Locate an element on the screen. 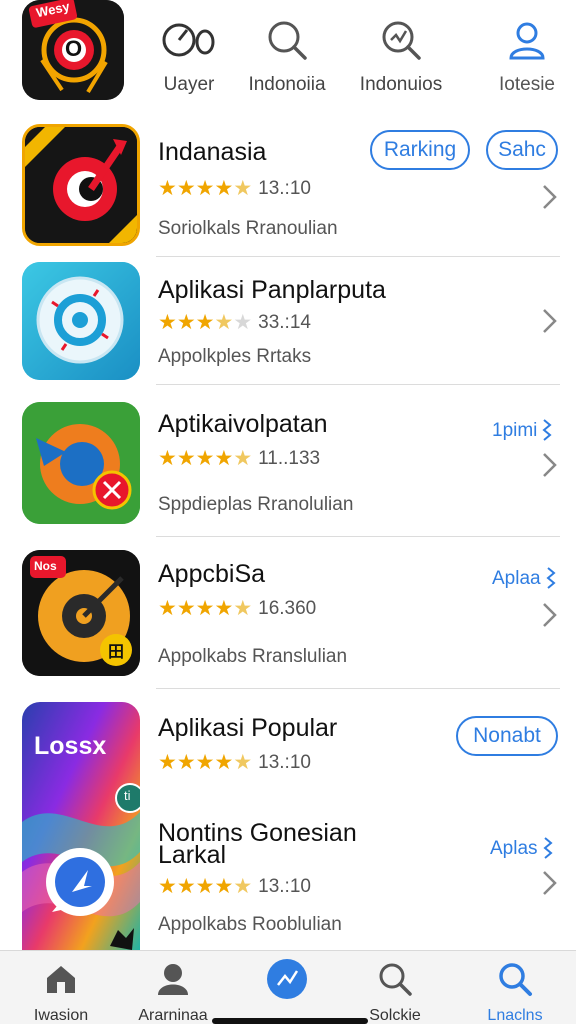 The height and width of the screenshot is (1024, 576). app-rating: ★★★★★ 11..133 is located at coordinates (239, 458).